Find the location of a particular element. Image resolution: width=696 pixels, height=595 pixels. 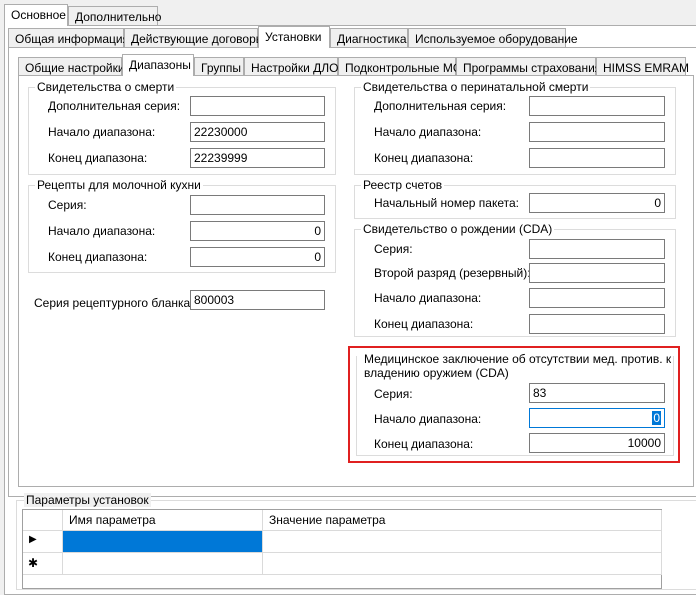

birth-second-digit-input is located at coordinates (597, 273).